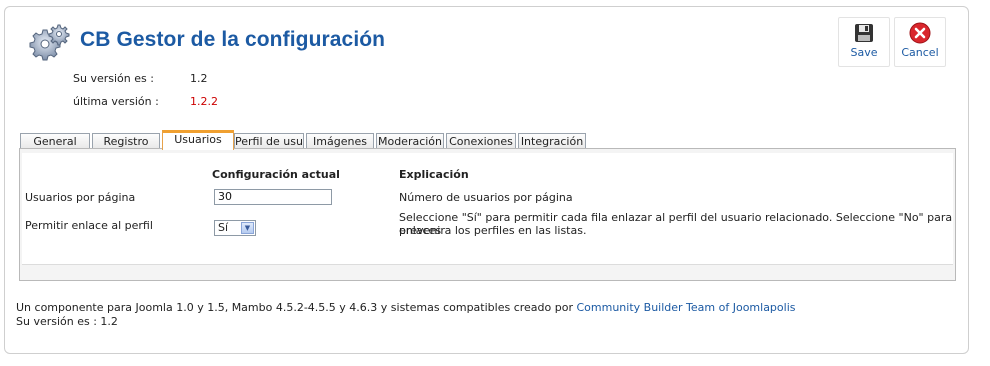  What do you see at coordinates (276, 174) in the screenshot?
I see `column-header-current: Configuración actual` at bounding box center [276, 174].